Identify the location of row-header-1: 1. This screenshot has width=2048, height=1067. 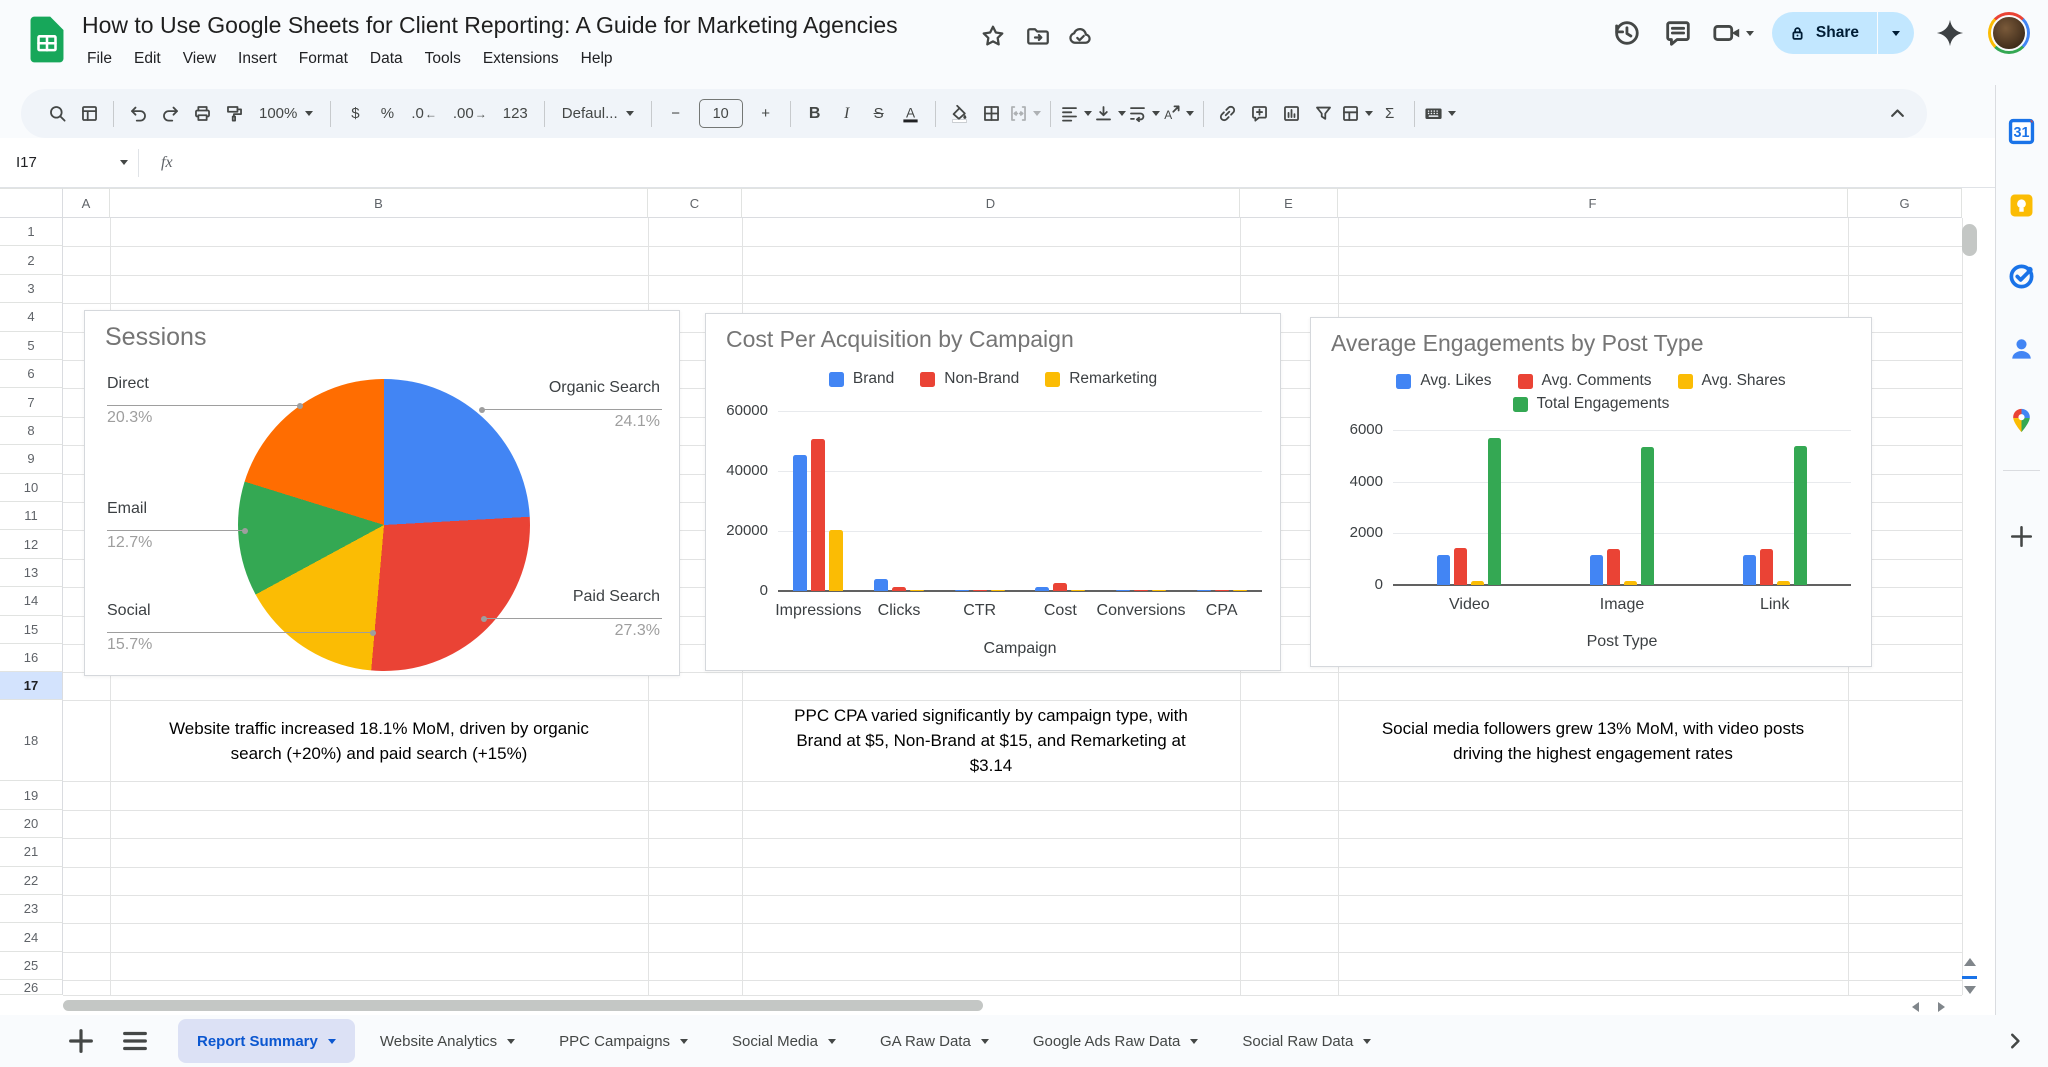
(31, 232).